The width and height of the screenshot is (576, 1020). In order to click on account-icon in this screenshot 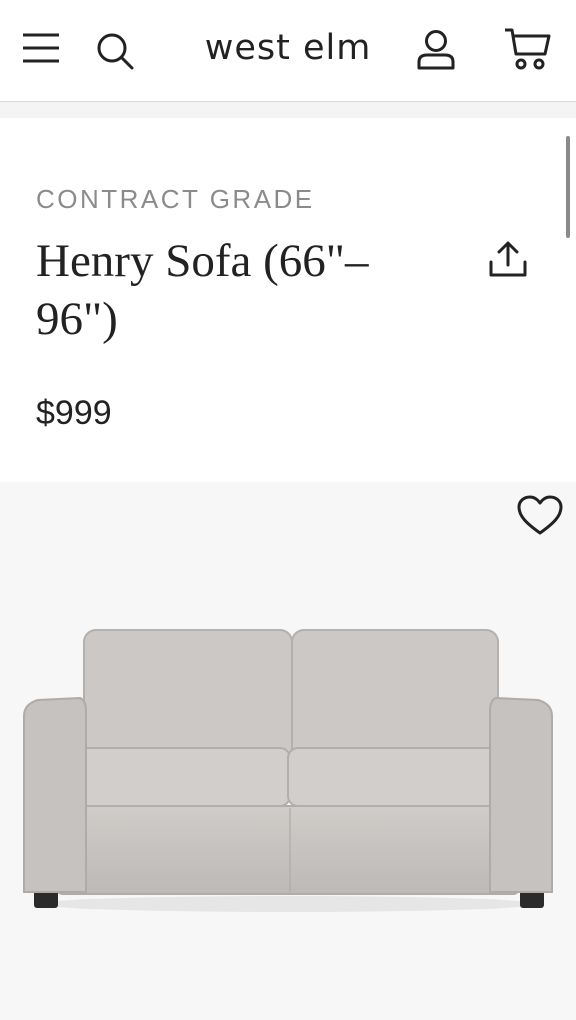, I will do `click(436, 50)`.